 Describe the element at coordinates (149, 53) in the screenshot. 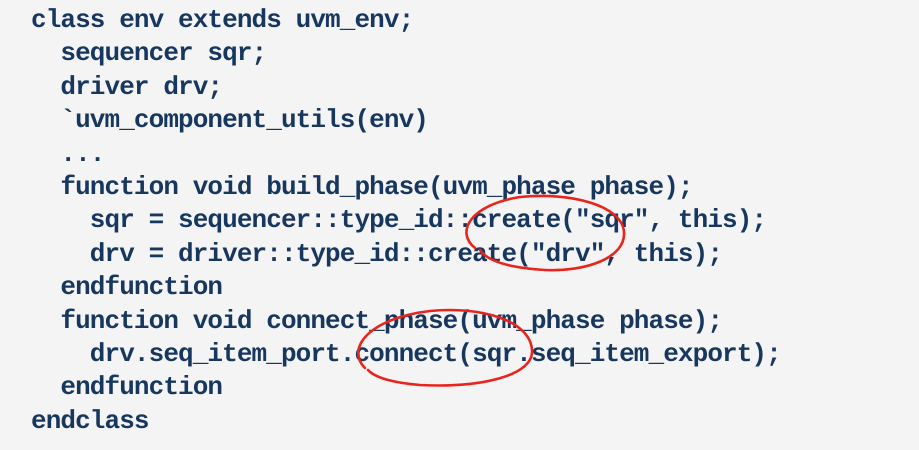

I see `code-line: sequencer sqr;` at that location.